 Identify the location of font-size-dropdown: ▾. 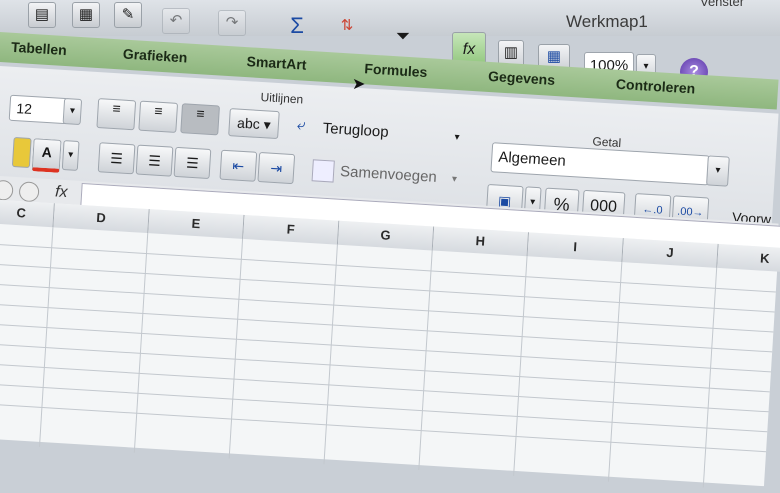
(72, 111).